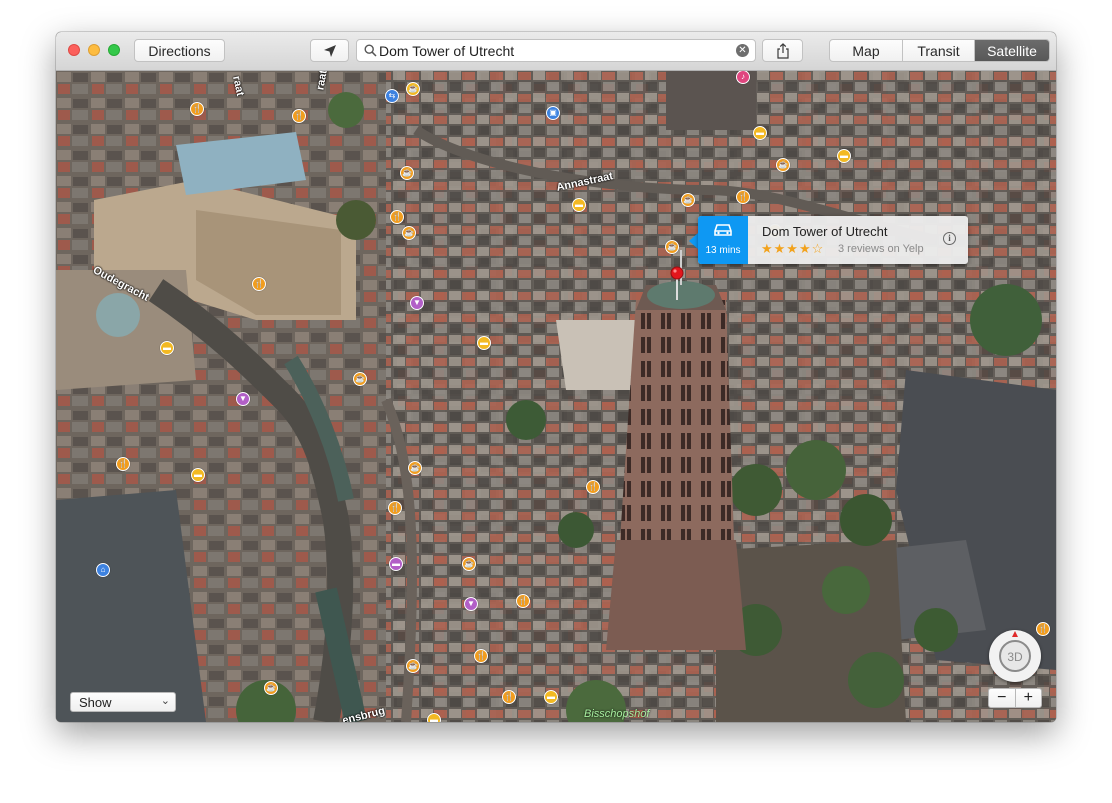 Image resolution: width=1112 pixels, height=803 pixels. Describe the element at coordinates (179, 50) in the screenshot. I see `directions-button: Directions` at that location.